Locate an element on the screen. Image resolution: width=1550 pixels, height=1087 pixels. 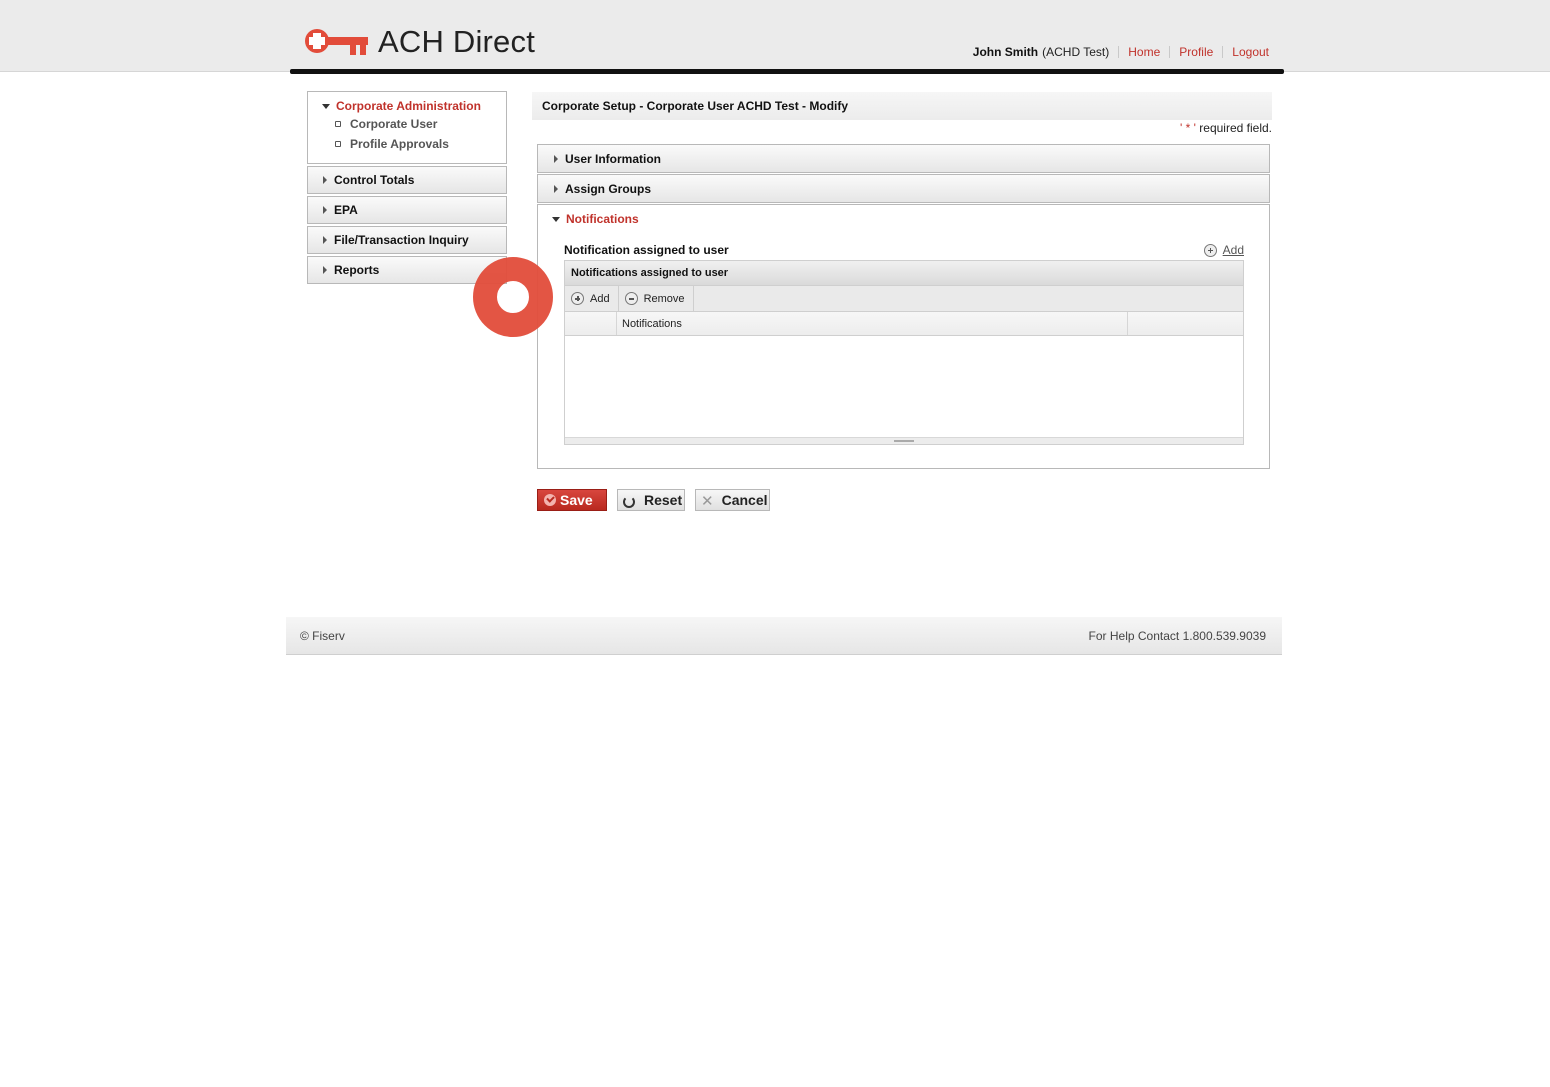
grid-resize-bar is located at coordinates (904, 440).